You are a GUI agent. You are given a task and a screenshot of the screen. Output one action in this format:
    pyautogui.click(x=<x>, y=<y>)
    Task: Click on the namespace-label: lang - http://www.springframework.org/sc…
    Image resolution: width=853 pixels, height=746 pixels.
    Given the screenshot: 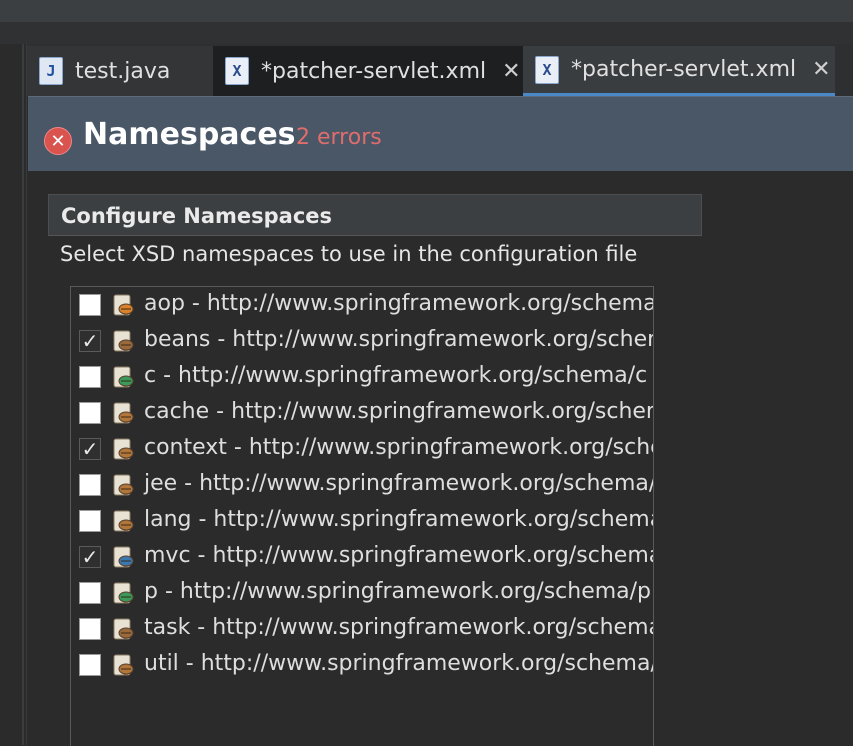 What is the action you would take?
    pyautogui.click(x=398, y=519)
    